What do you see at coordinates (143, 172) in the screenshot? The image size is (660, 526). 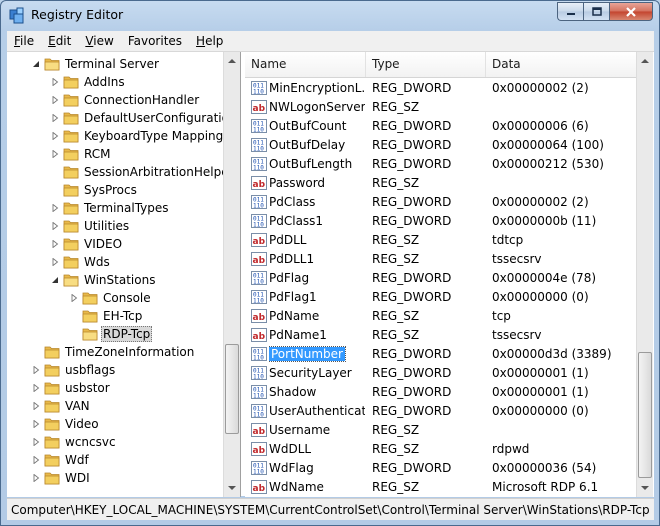 I see `tree-item-sessionarbitrationhelper: SessionArbitrationHelper` at bounding box center [143, 172].